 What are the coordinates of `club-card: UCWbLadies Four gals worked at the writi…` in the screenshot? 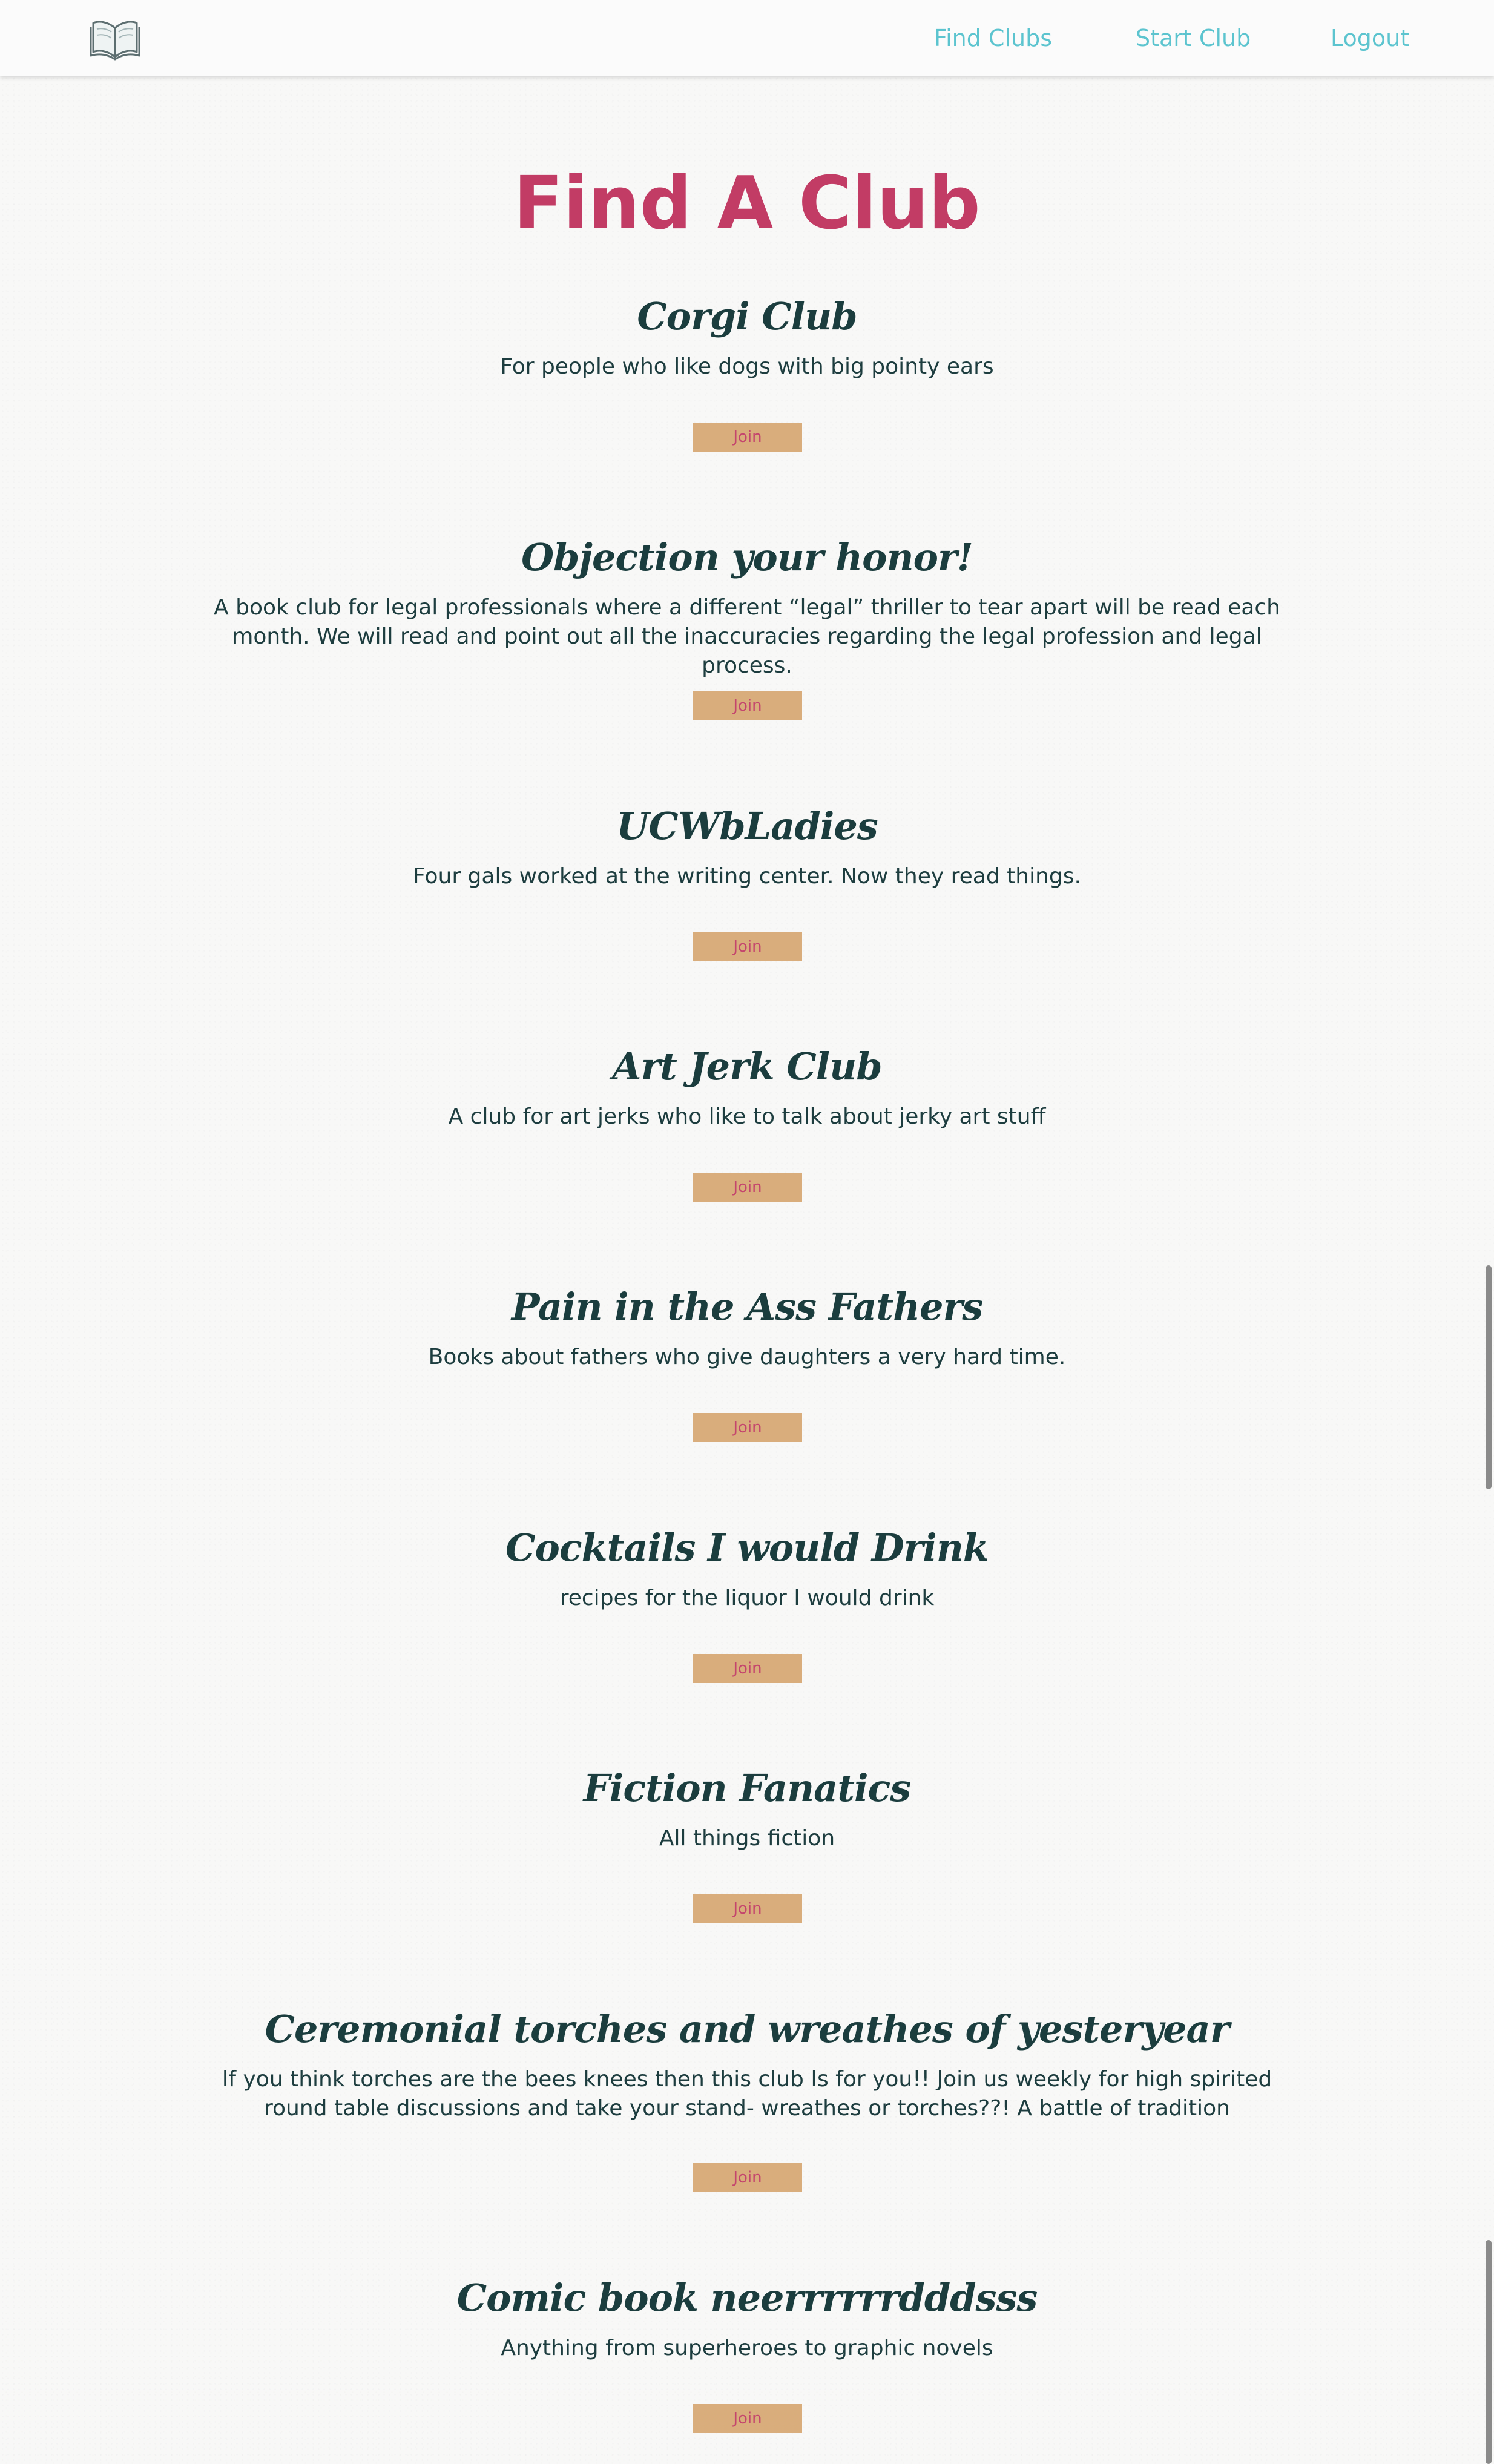 It's located at (747, 880).